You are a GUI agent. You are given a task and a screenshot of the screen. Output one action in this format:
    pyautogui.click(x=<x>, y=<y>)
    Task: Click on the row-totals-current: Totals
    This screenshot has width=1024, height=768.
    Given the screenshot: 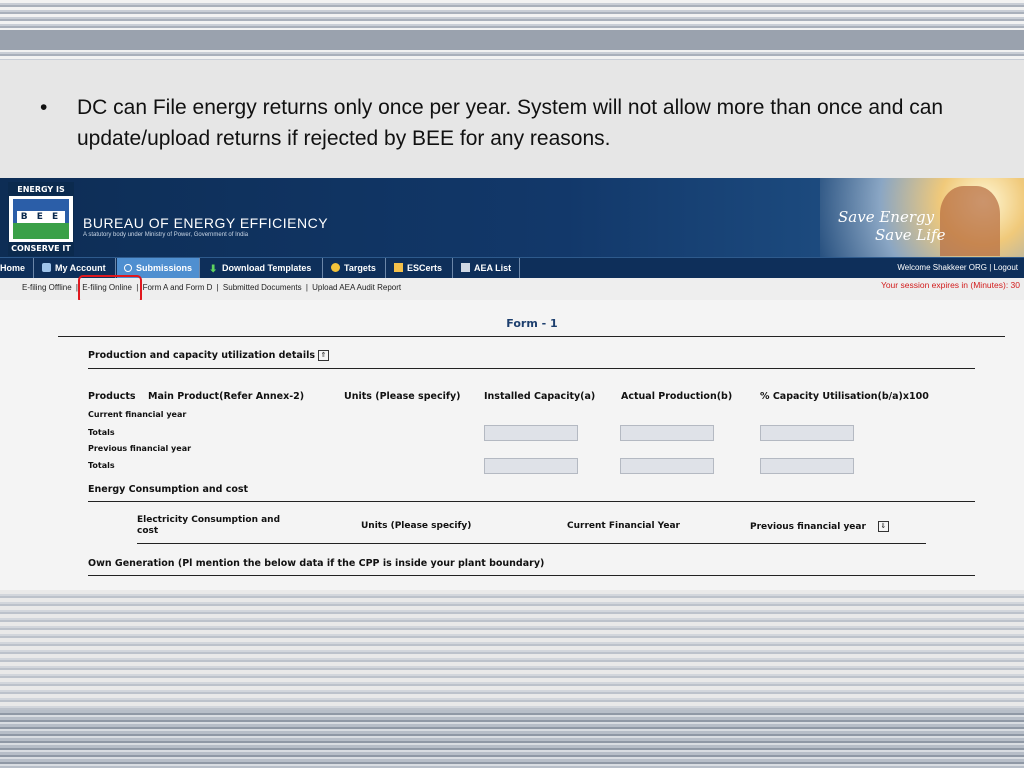 What is the action you would take?
    pyautogui.click(x=101, y=432)
    